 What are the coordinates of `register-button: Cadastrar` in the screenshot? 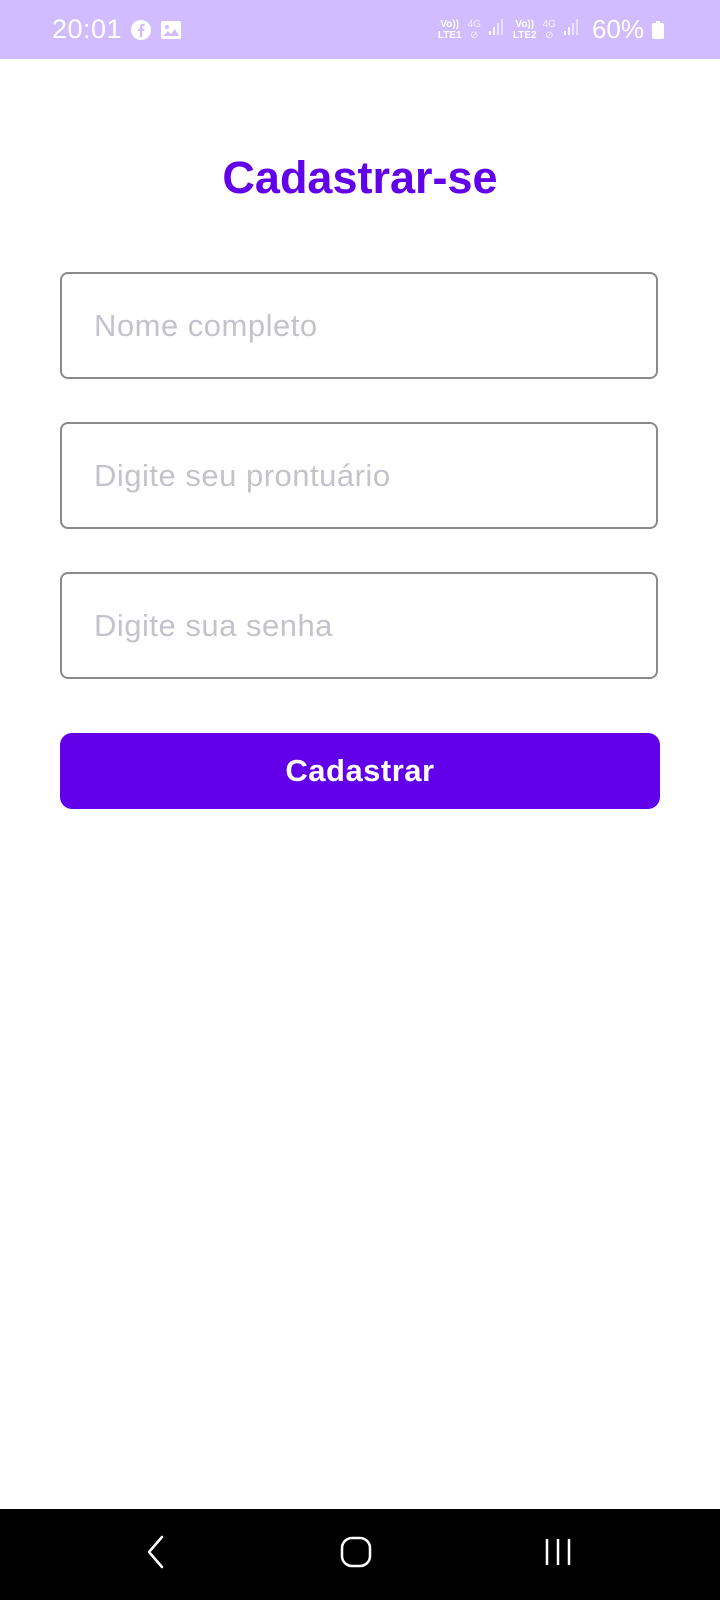 It's located at (360, 771).